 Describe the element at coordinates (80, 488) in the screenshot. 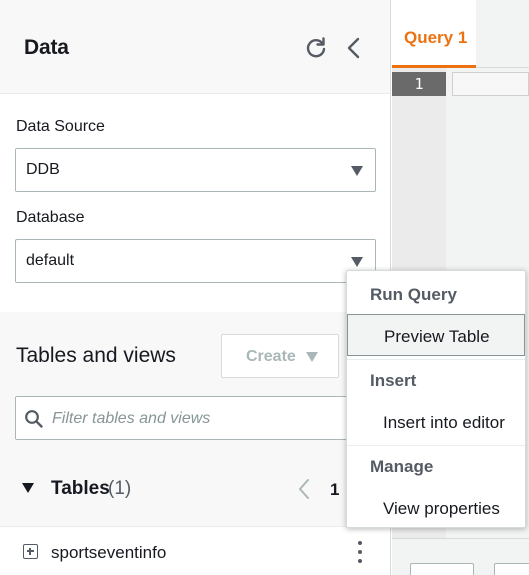

I see `tables-label: Tables` at that location.